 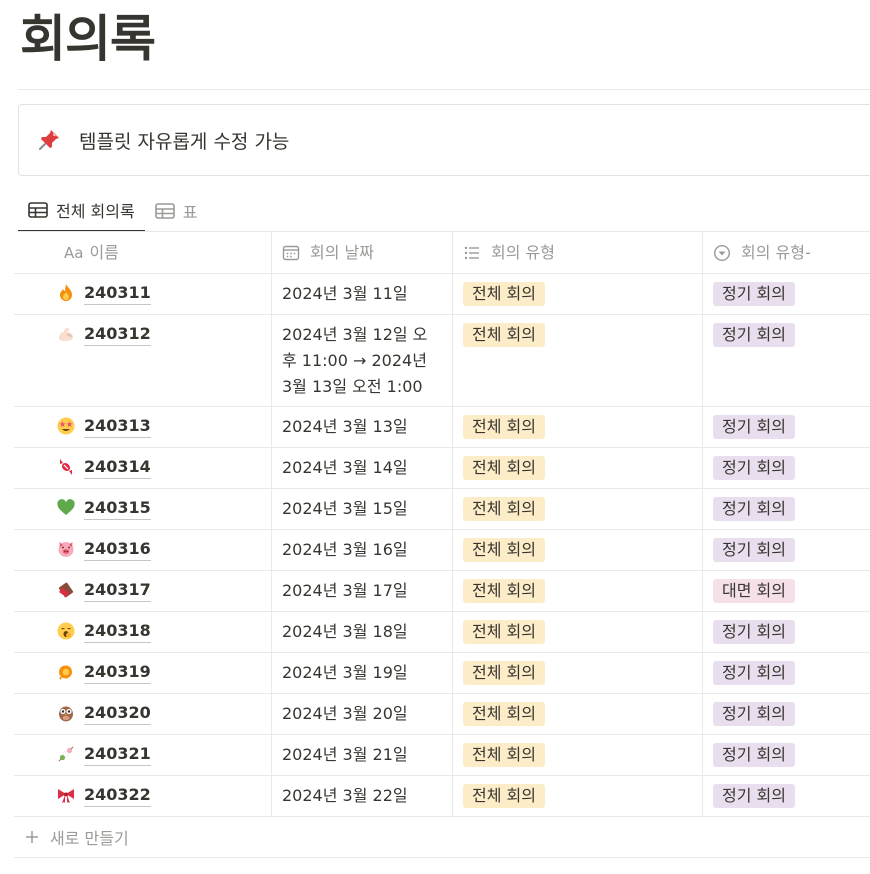 What do you see at coordinates (117, 590) in the screenshot?
I see `page-link: 240317` at bounding box center [117, 590].